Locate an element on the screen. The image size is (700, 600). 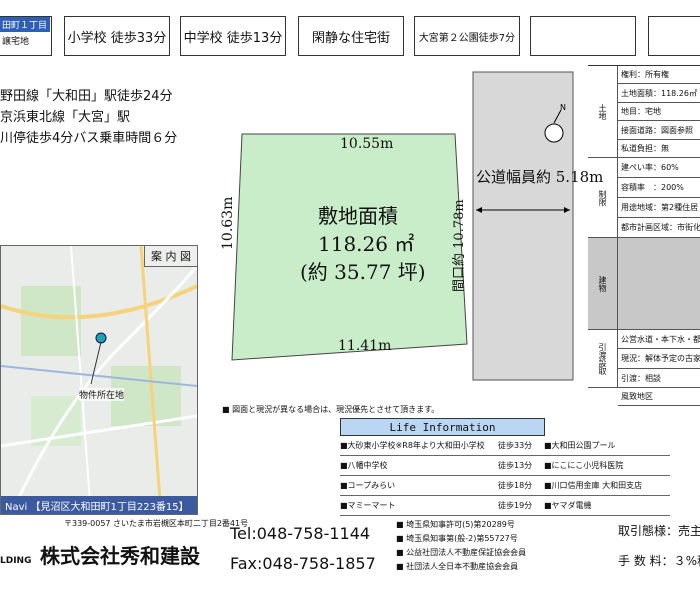
tag-park: 大宮第２公園徒歩7分 is located at coordinates (467, 36).